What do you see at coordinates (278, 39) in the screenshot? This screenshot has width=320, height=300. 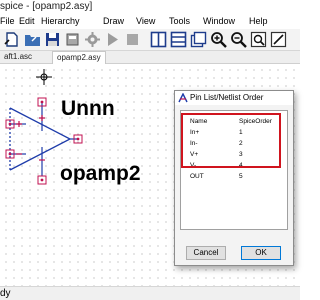 I see `pan-icon` at bounding box center [278, 39].